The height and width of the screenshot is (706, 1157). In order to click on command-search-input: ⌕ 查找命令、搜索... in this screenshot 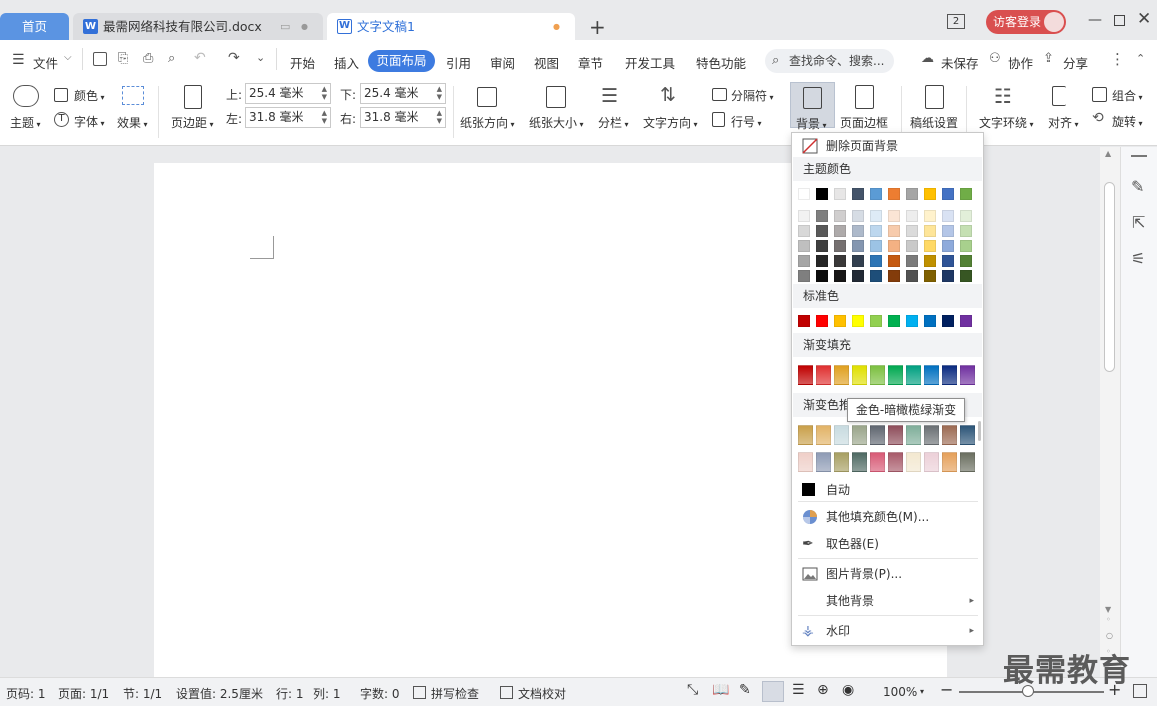, I will do `click(829, 61)`.